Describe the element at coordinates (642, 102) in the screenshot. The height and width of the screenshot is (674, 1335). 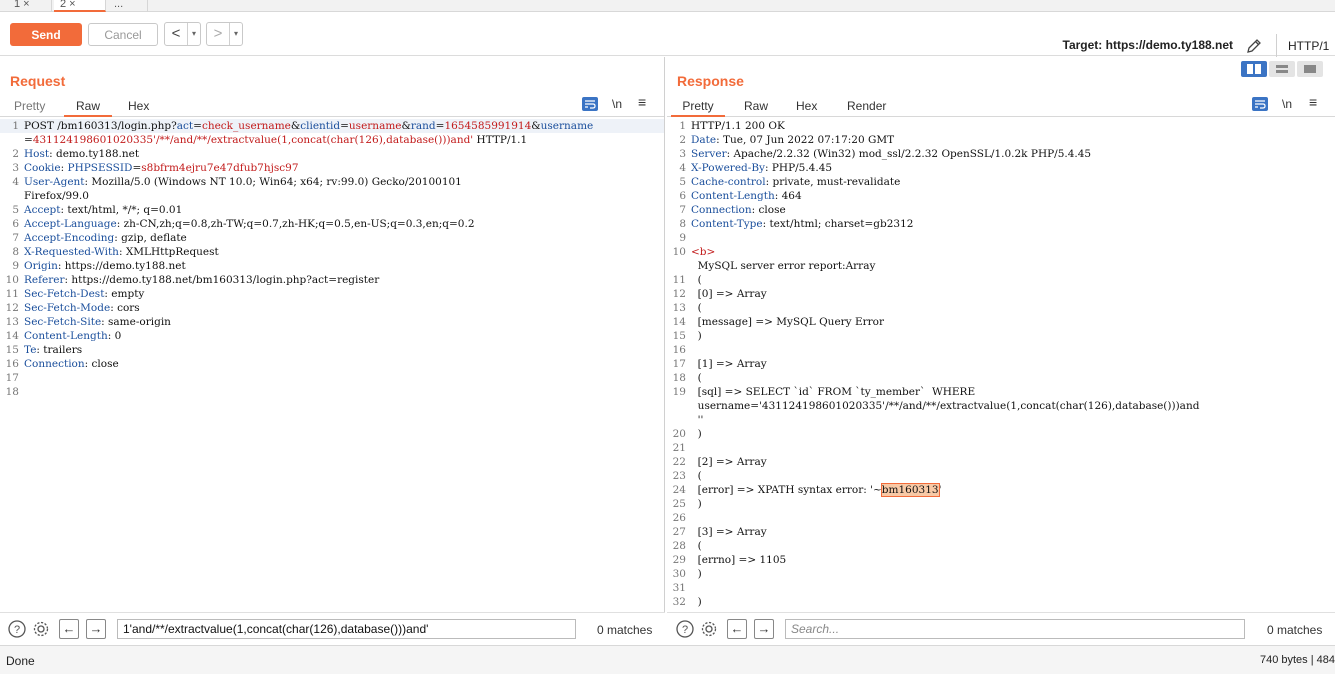
I see `request-menu-icon: ≡` at that location.